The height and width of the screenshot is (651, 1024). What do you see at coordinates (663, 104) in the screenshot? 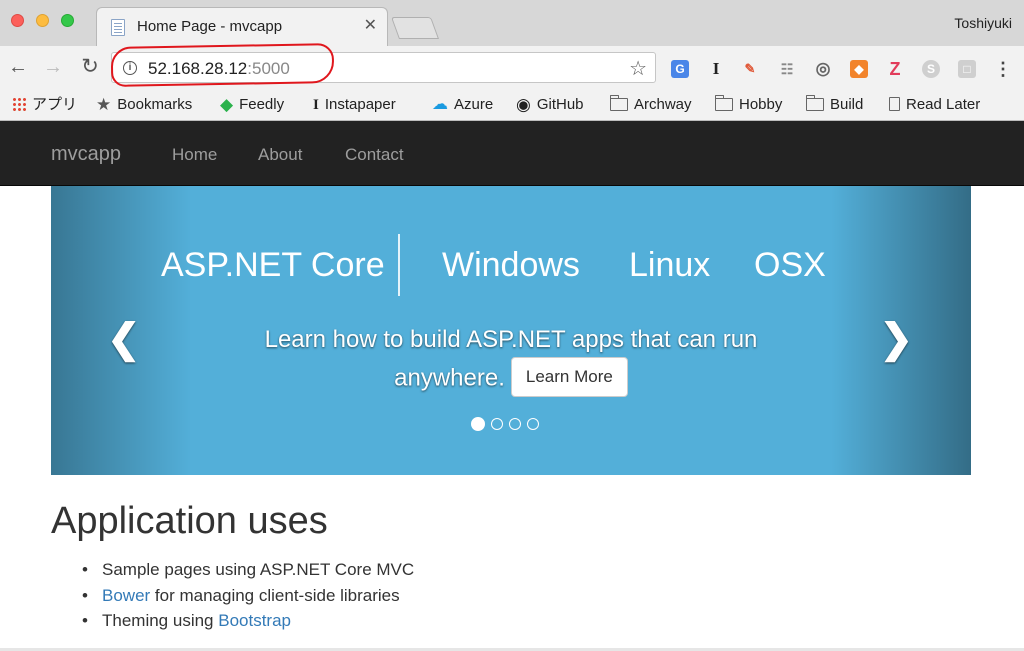
I see `bookmark-label: Archway` at bounding box center [663, 104].